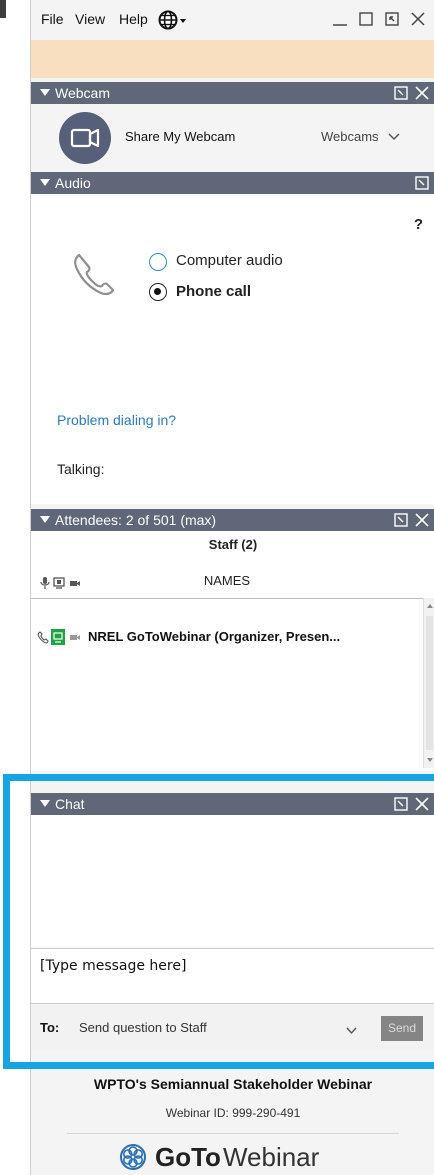 The width and height of the screenshot is (434, 1175). Describe the element at coordinates (116, 420) in the screenshot. I see `problem-dialing-link: Problem dialing in?` at that location.